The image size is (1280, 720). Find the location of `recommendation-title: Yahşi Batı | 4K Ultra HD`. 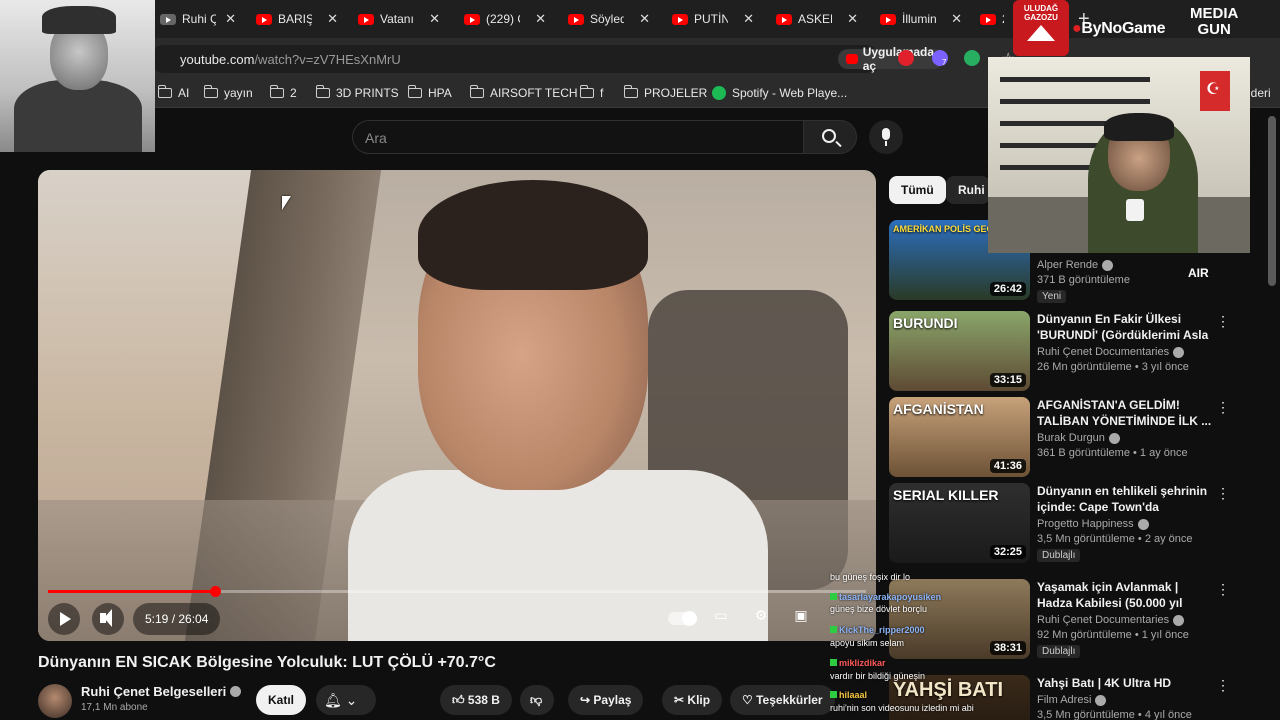

recommendation-title: Yahşi Batı | 4K Ultra HD is located at coordinates (1126, 683).